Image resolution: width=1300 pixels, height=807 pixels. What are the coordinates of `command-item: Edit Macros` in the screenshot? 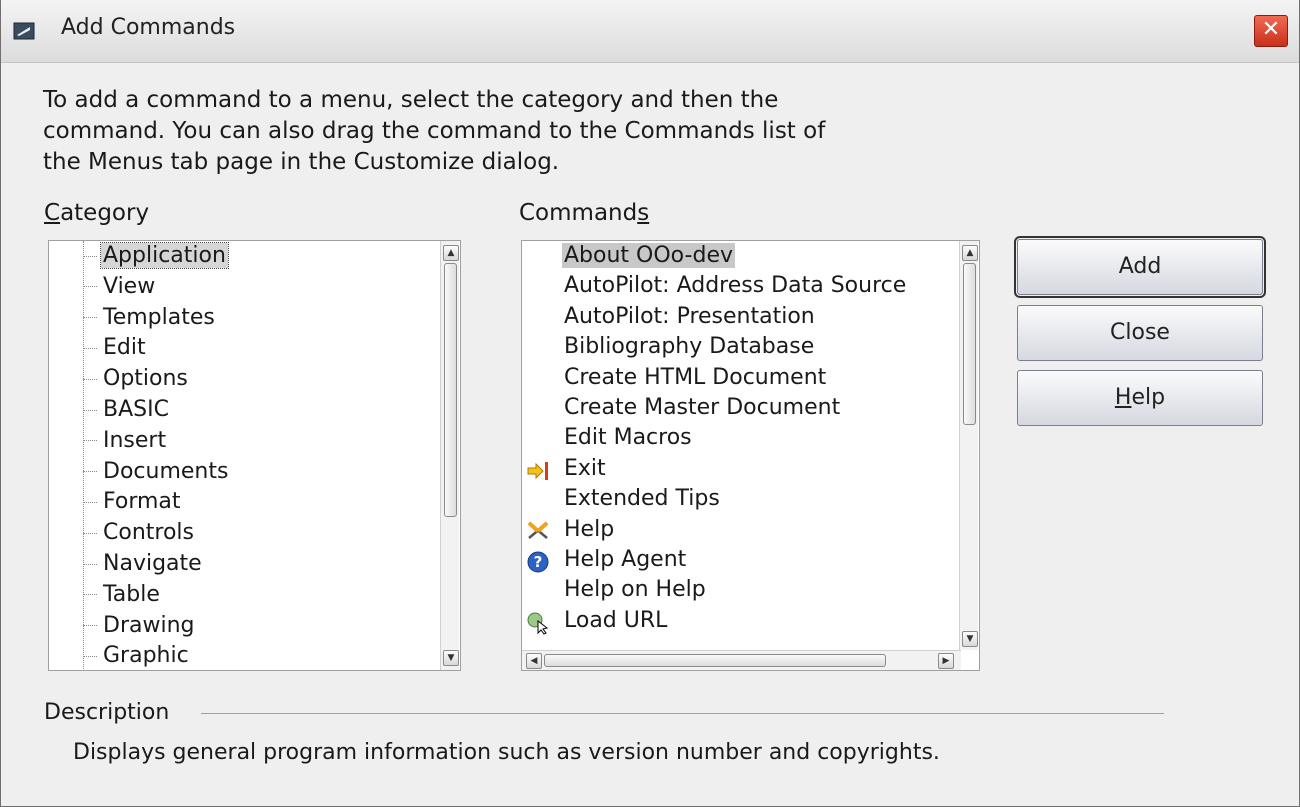 It's located at (742, 440).